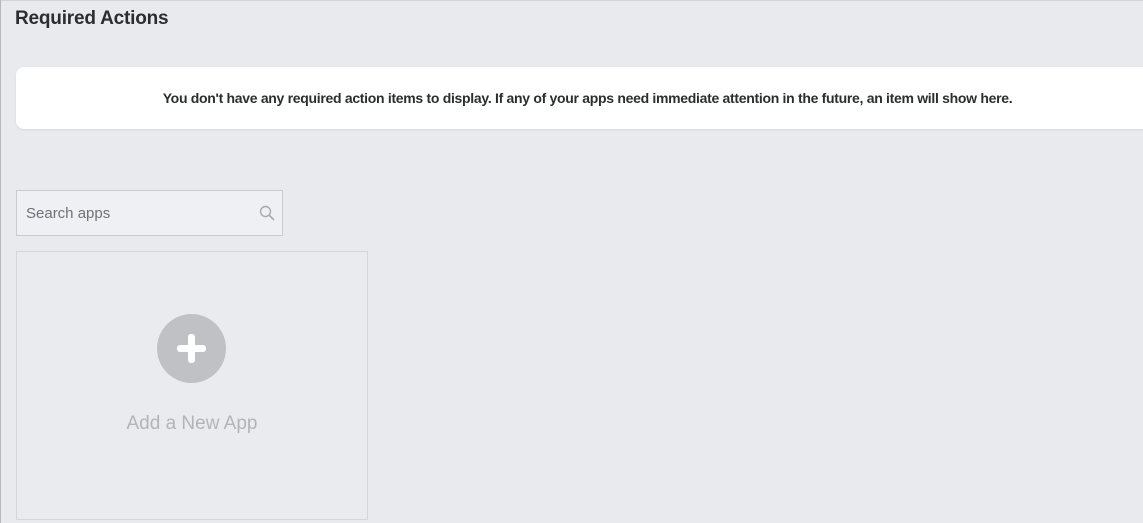 This screenshot has height=523, width=1143. I want to click on search-icon, so click(267, 213).